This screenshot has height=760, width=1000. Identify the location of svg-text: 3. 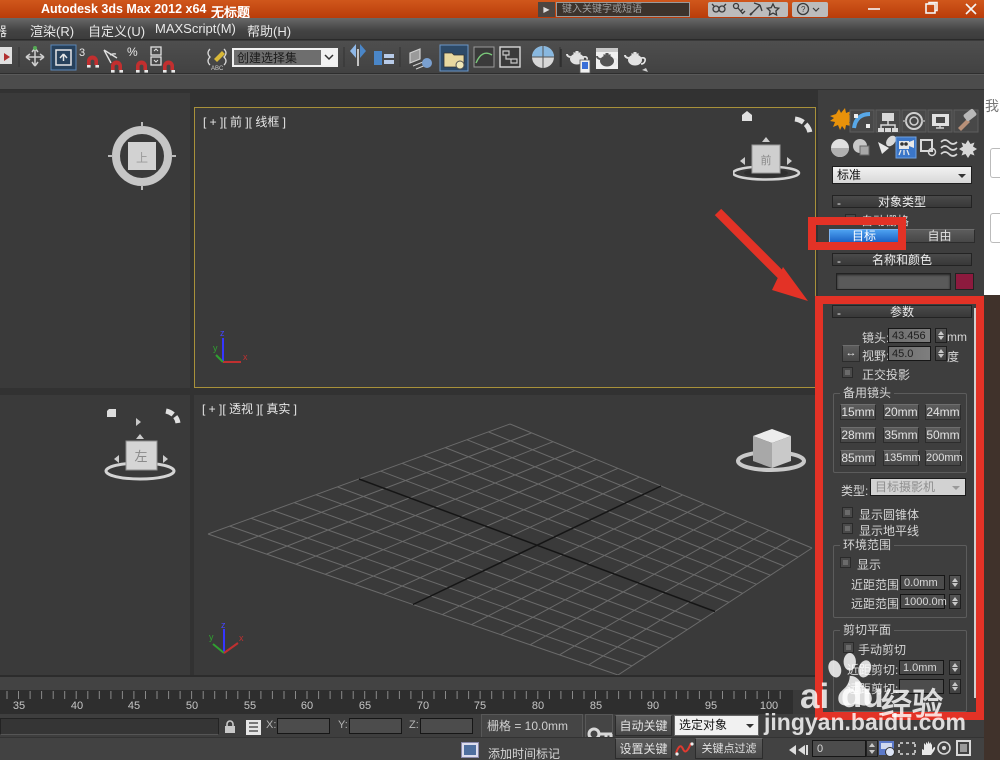
(82, 53).